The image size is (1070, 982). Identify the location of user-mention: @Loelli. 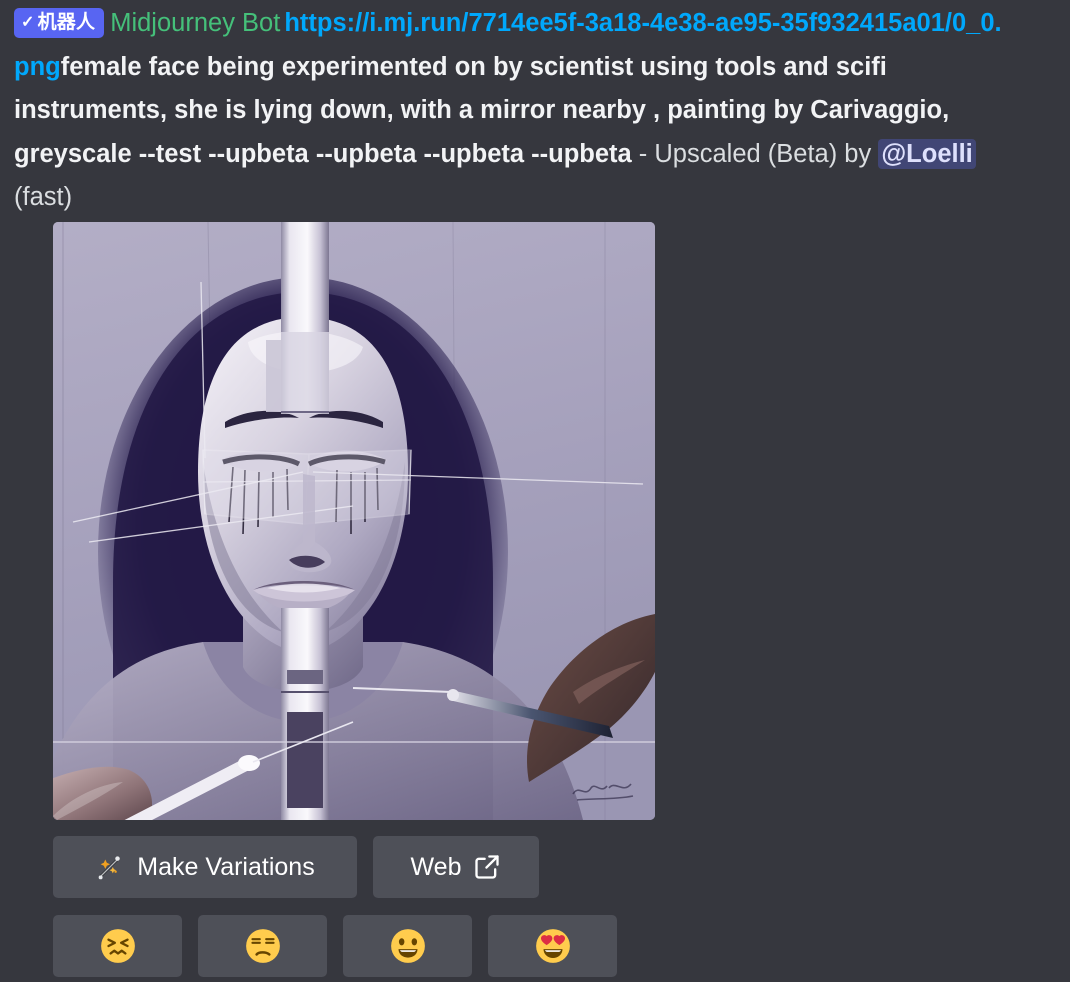
(927, 153).